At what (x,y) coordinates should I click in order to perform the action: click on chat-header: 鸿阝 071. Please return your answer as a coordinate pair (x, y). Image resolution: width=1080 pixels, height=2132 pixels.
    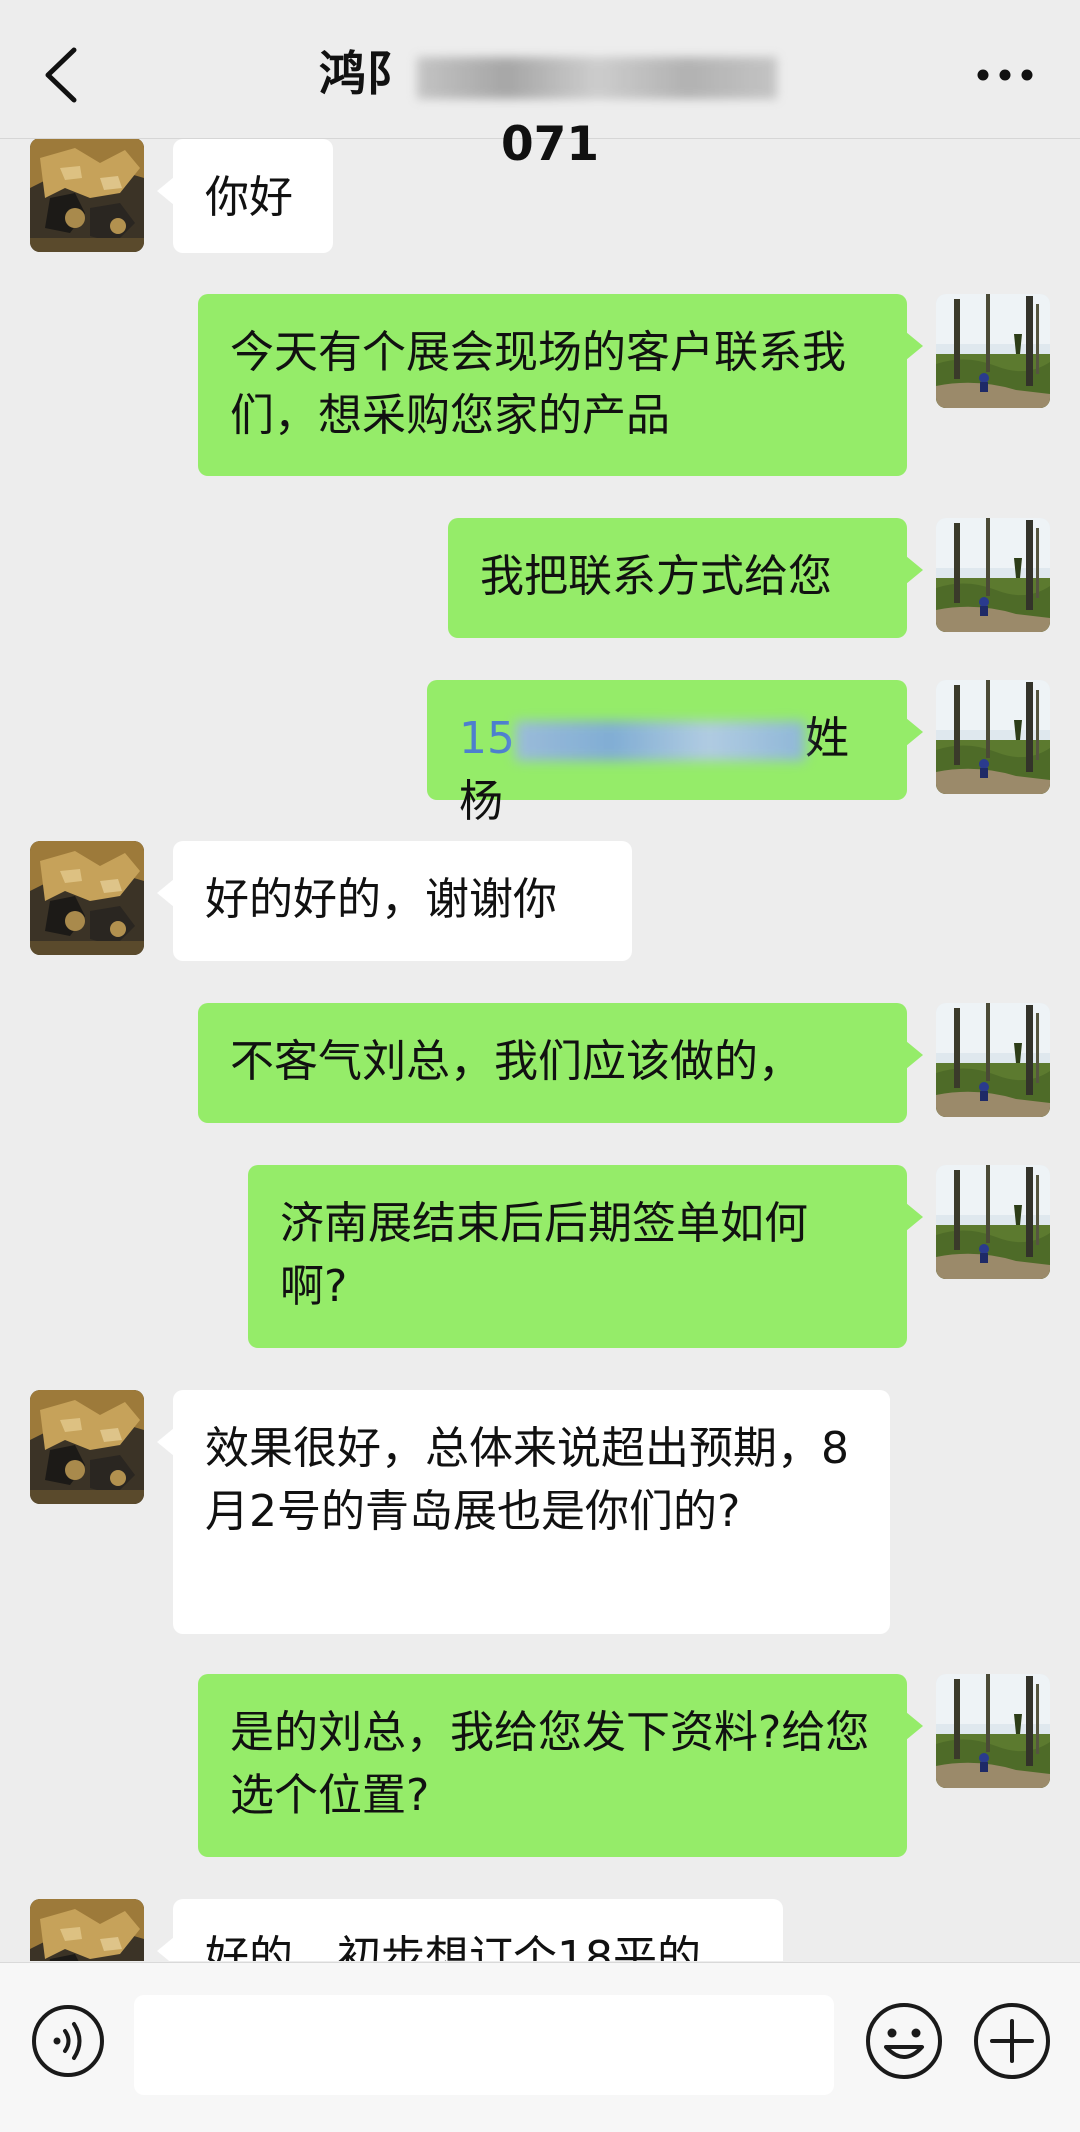
    Looking at the image, I should click on (540, 86).